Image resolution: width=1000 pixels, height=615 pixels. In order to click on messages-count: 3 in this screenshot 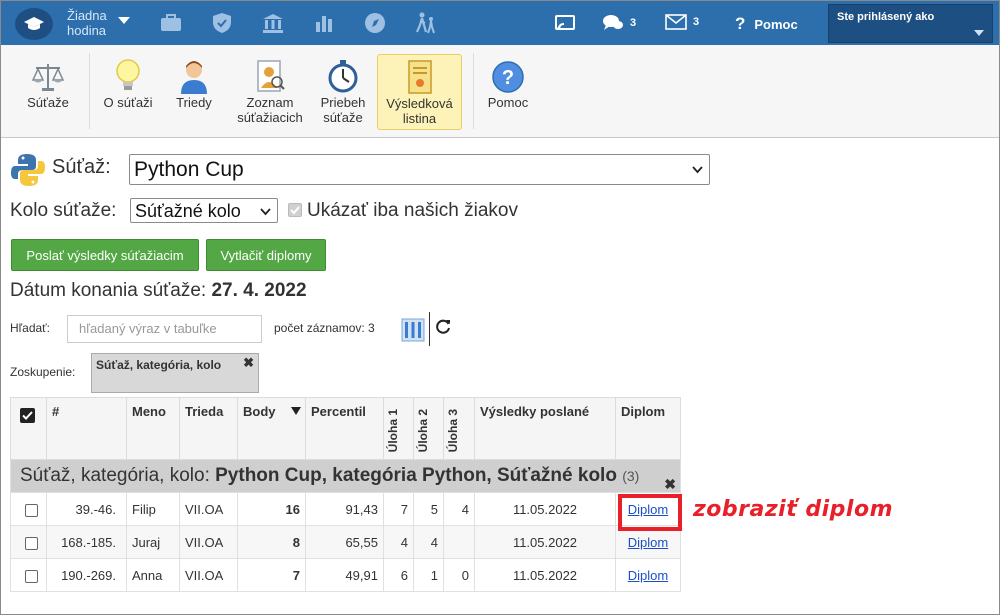, I will do `click(633, 23)`.